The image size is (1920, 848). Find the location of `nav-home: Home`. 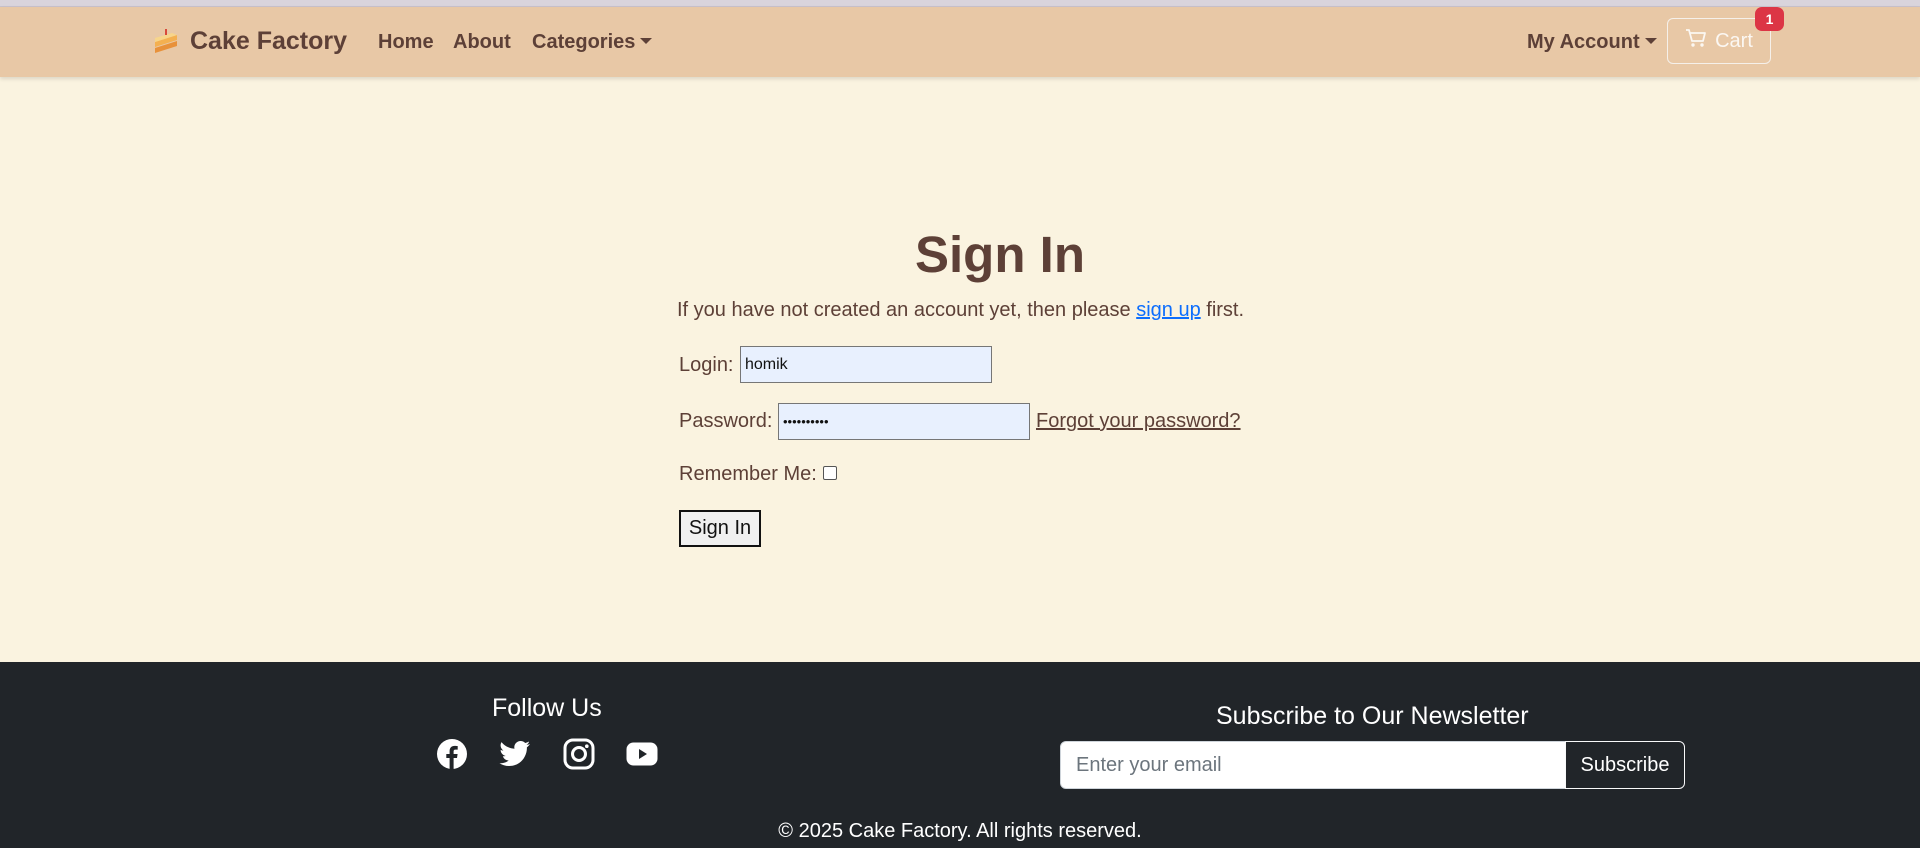

nav-home: Home is located at coordinates (406, 42).